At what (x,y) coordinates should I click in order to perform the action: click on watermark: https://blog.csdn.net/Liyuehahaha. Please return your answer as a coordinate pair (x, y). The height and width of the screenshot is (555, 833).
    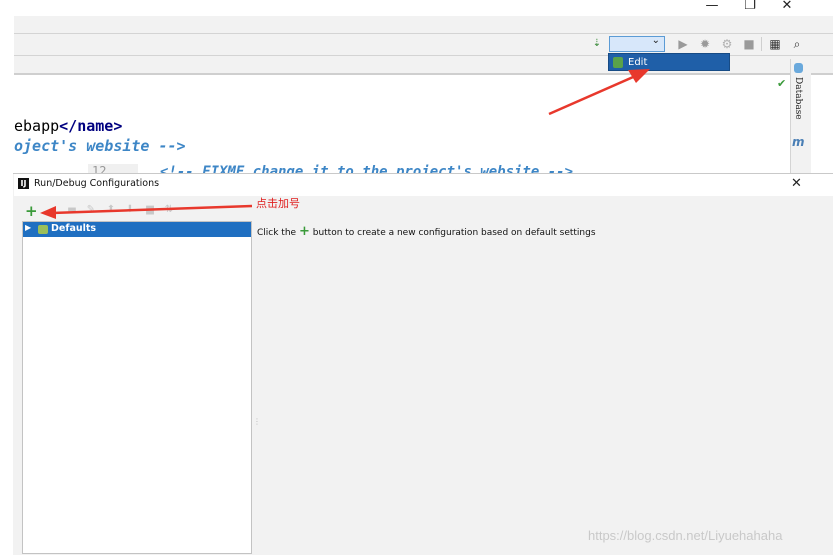
    Looking at the image, I should click on (685, 535).